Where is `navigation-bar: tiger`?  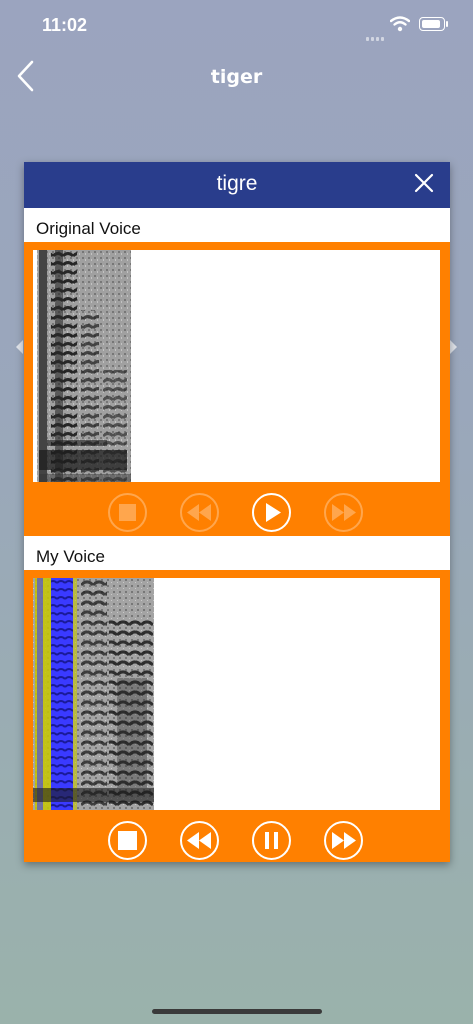
navigation-bar: tiger is located at coordinates (236, 75).